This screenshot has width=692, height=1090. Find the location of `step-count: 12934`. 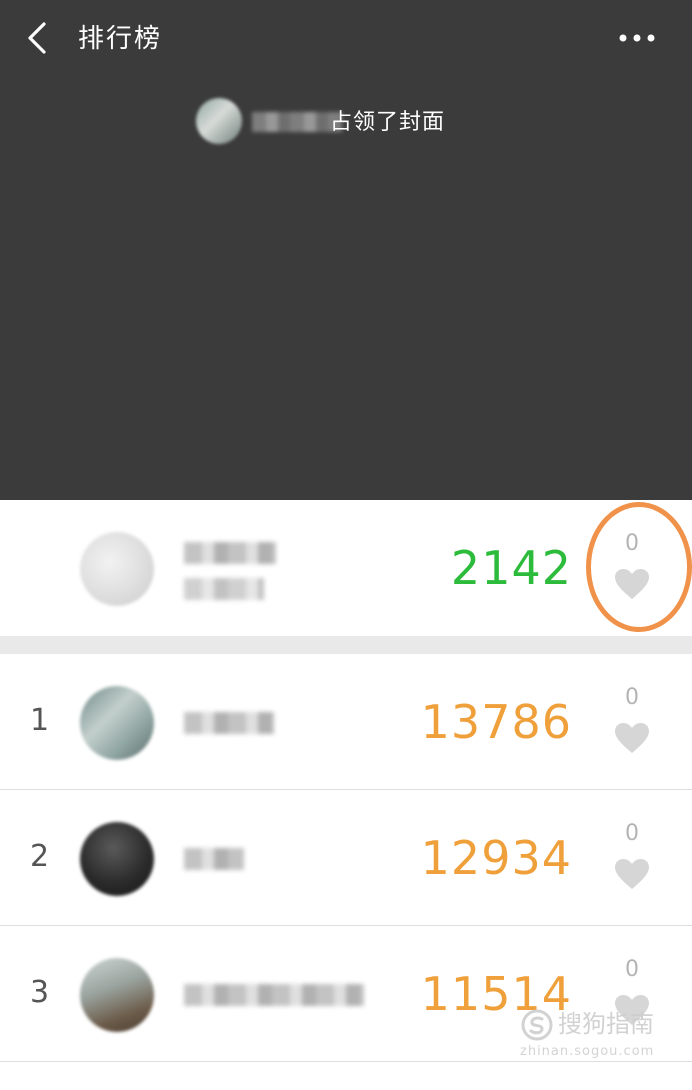

step-count: 12934 is located at coordinates (496, 858).